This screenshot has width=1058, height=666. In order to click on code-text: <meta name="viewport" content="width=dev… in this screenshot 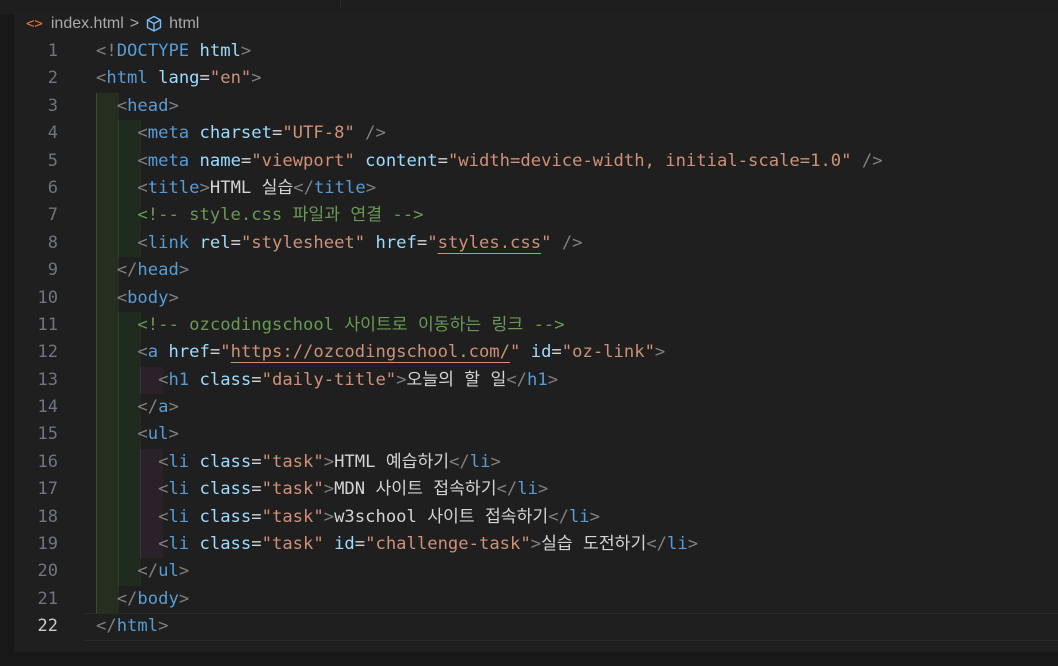, I will do `click(489, 161)`.